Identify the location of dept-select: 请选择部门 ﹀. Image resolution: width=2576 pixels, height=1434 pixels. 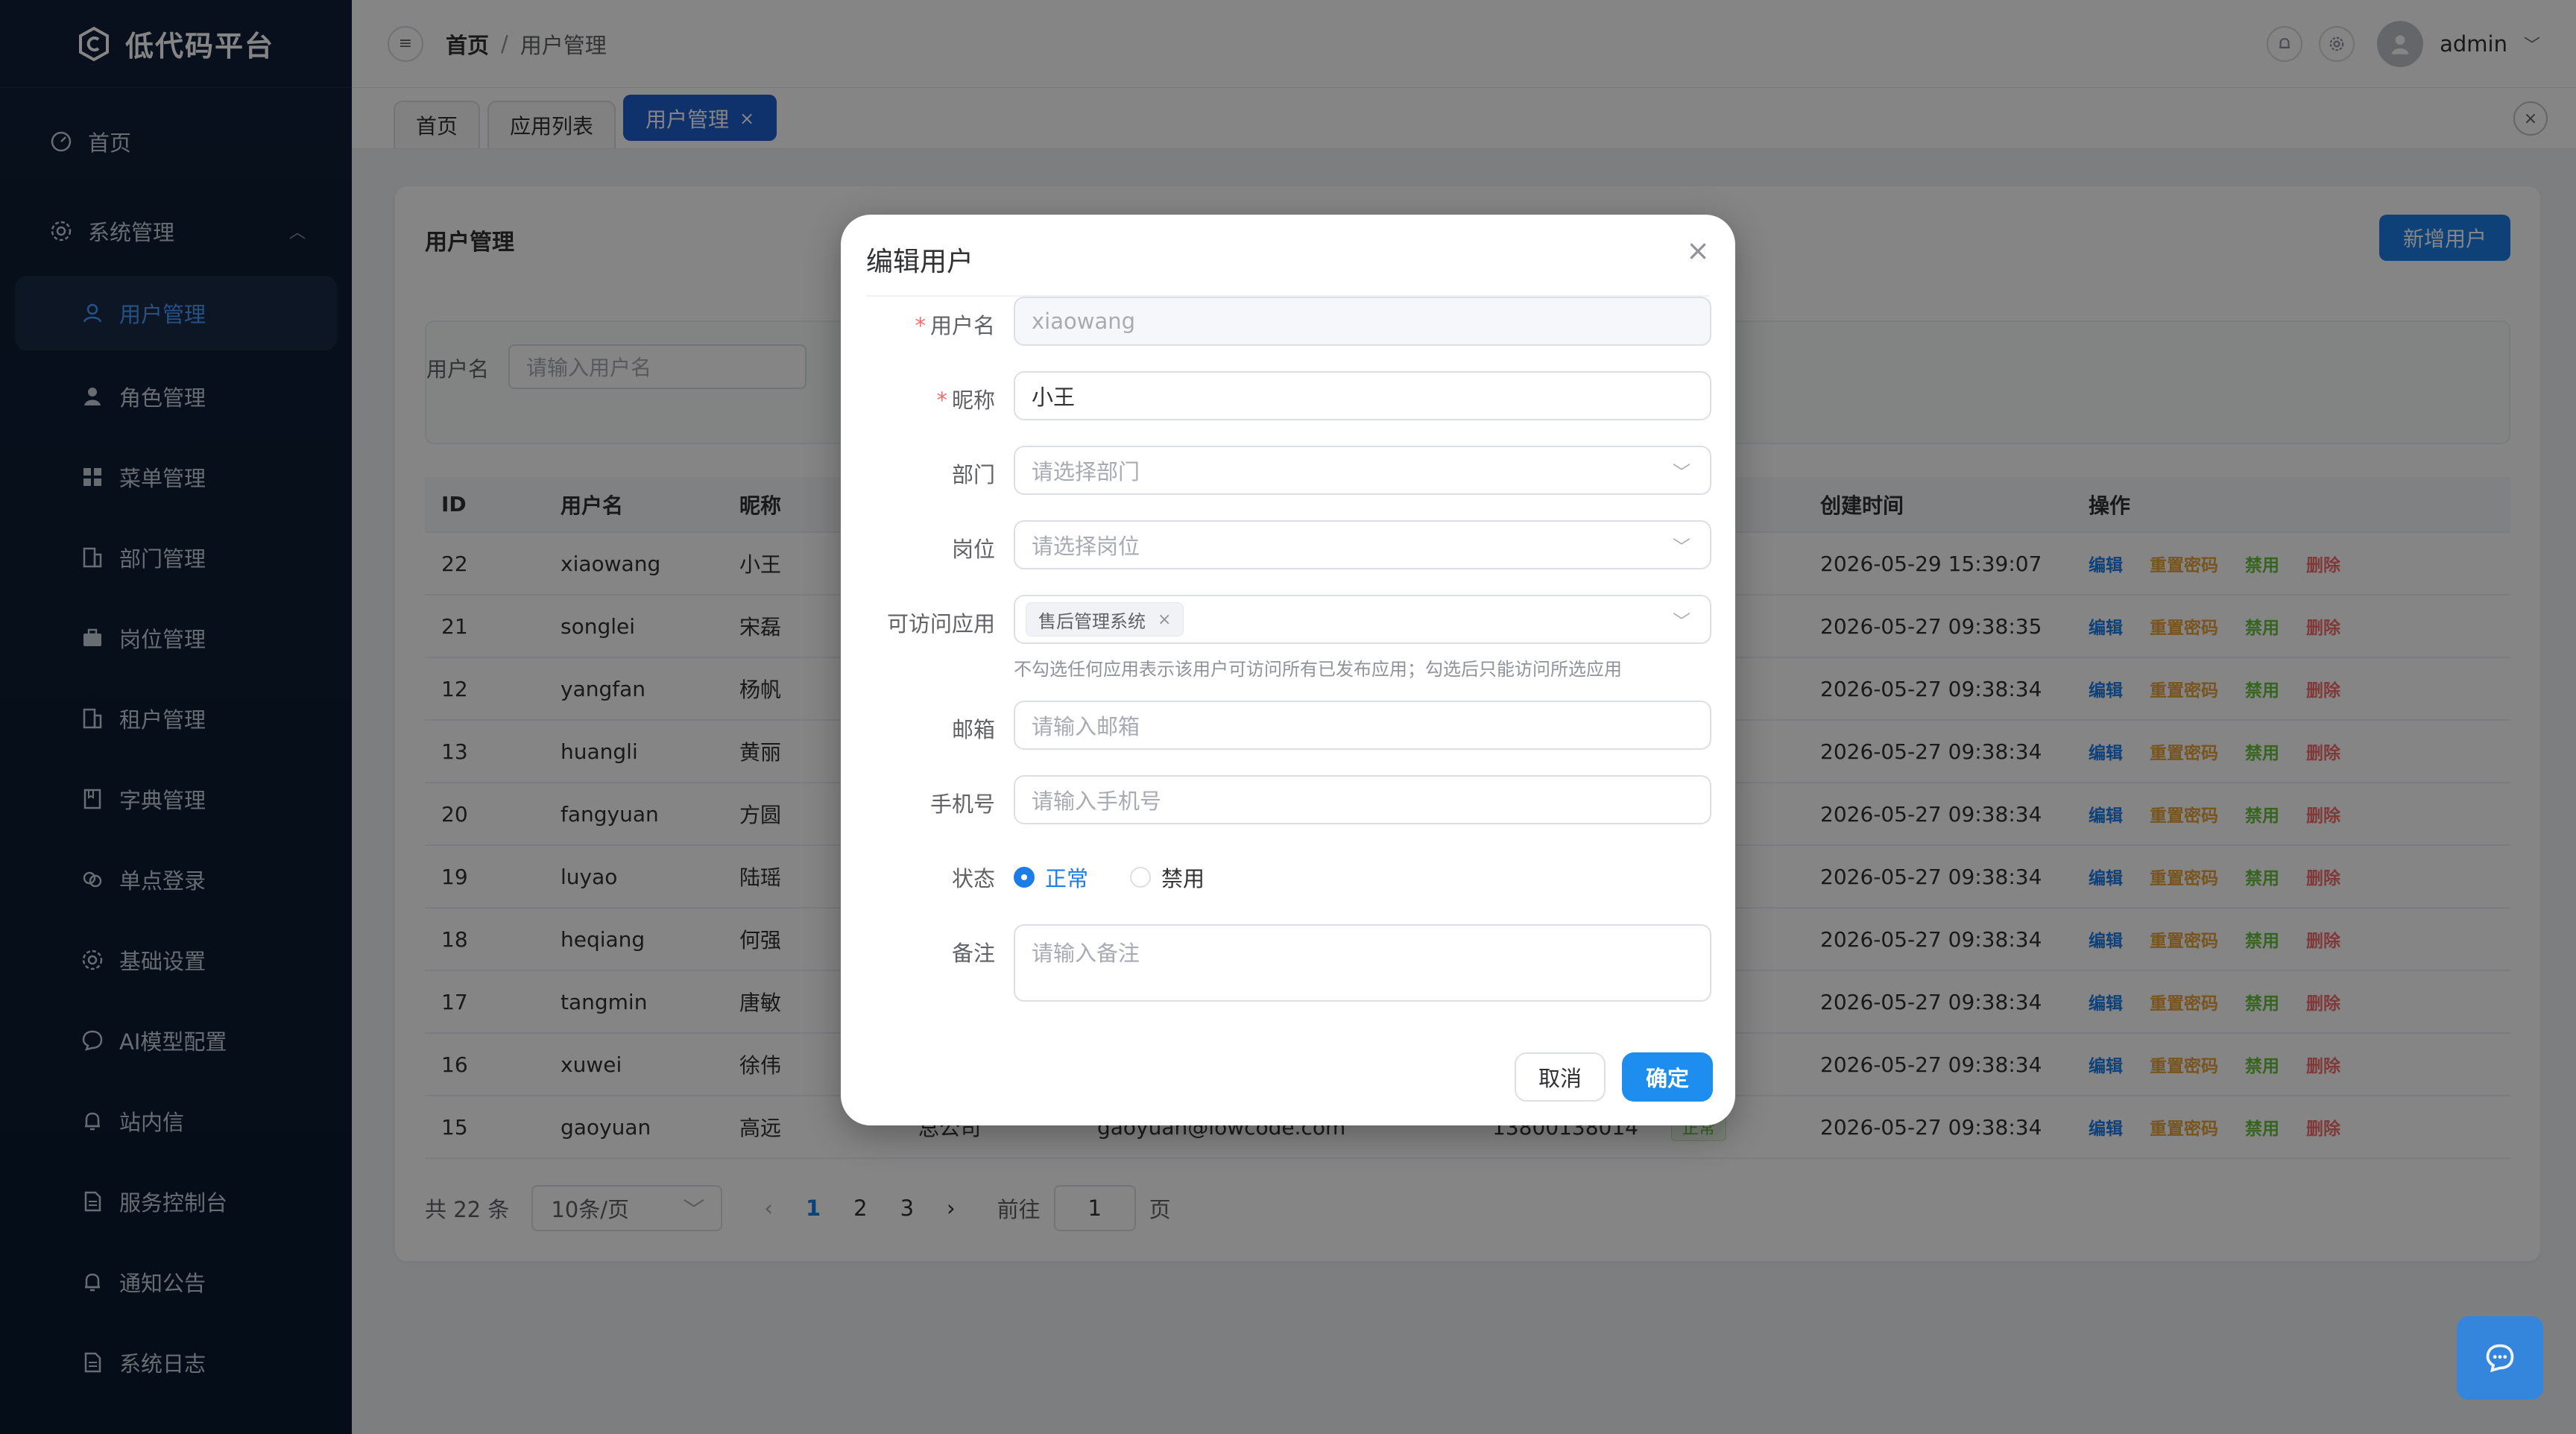
(1362, 471).